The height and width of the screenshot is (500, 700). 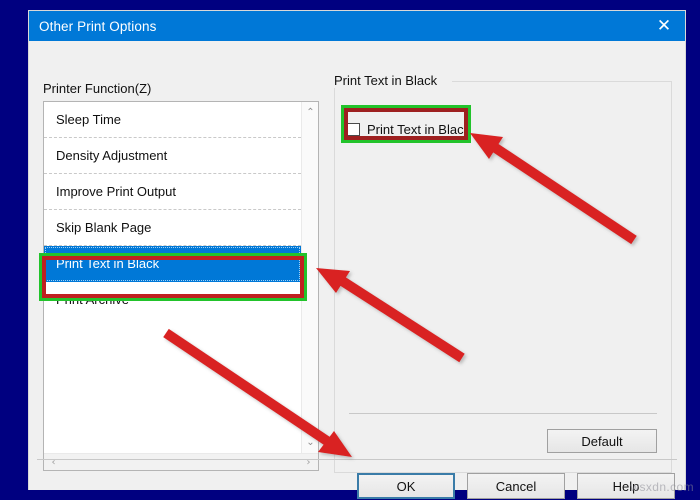 I want to click on list-vertical-scrollbar: ⌃ ⌄, so click(x=309, y=277).